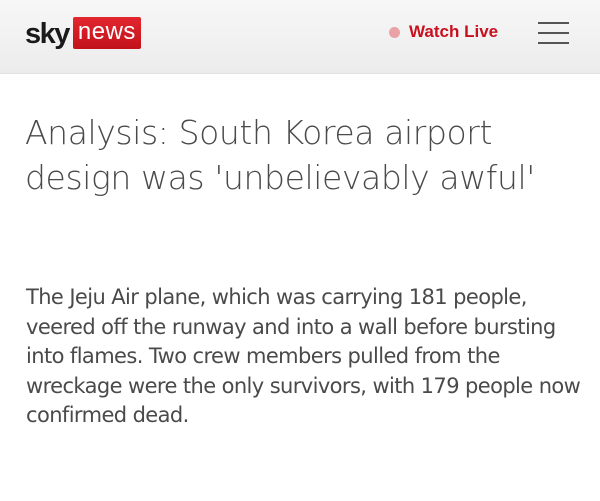 Image resolution: width=600 pixels, height=501 pixels. Describe the element at coordinates (454, 31) in the screenshot. I see `watch-live-label: Watch Live` at that location.